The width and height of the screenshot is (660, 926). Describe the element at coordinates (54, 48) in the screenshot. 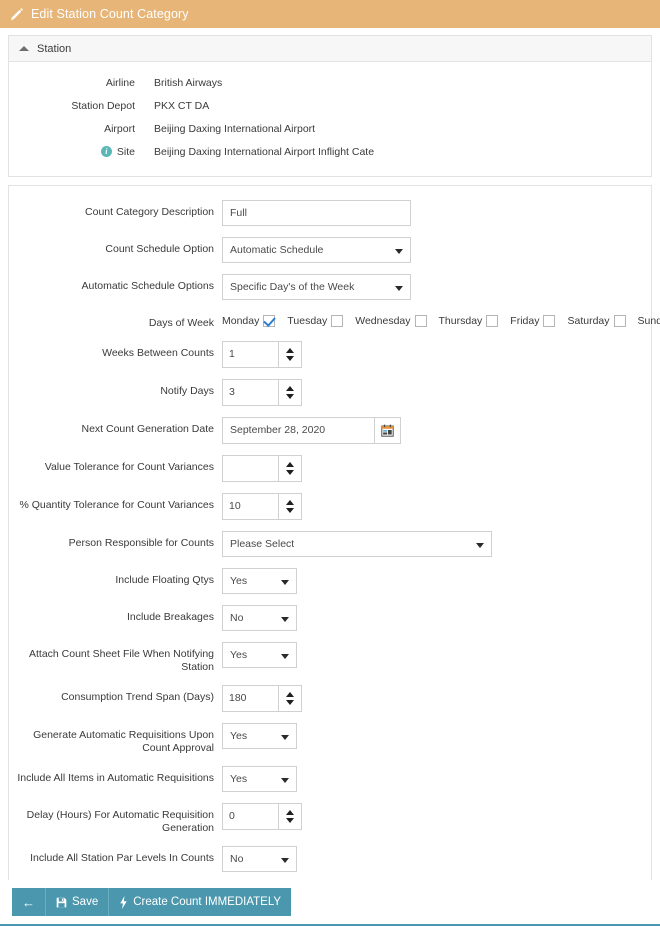

I see `station-panel-title: Station` at that location.